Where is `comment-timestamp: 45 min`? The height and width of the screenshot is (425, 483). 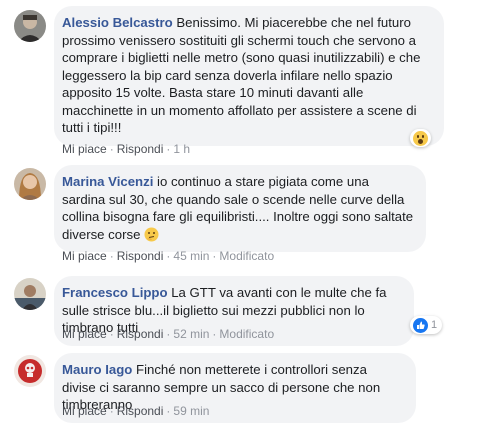 comment-timestamp: 45 min is located at coordinates (191, 256).